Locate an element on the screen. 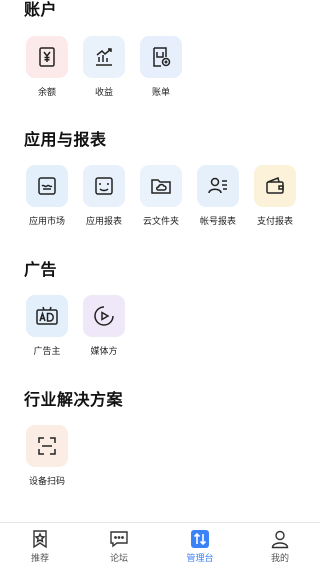 Image resolution: width=320 pixels, height=569 pixels. tab-manage-console: 管理台 is located at coordinates (200, 546).